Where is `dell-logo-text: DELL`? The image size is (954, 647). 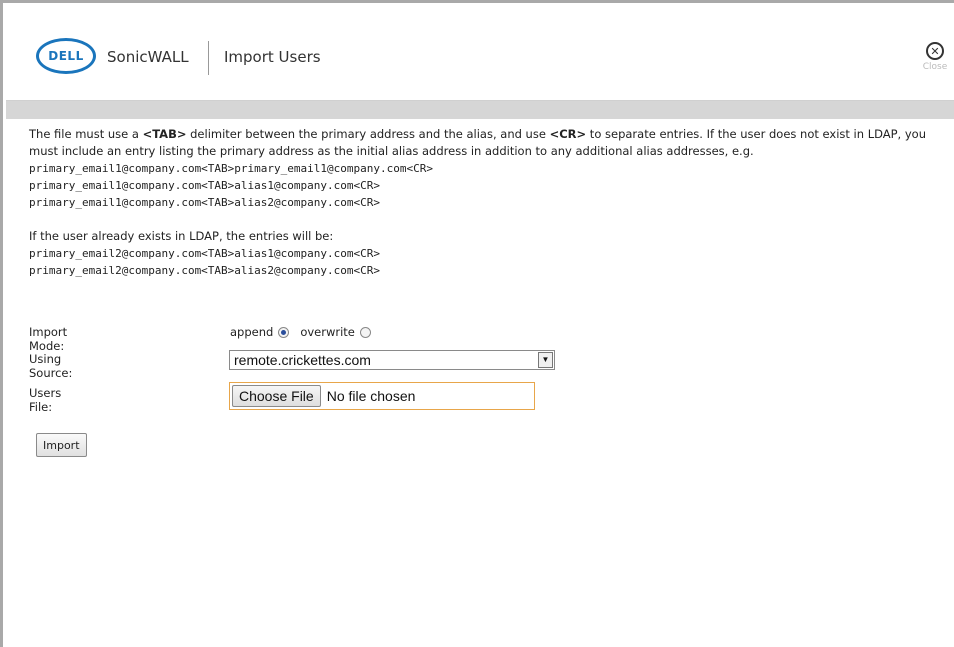 dell-logo-text: DELL is located at coordinates (66, 56).